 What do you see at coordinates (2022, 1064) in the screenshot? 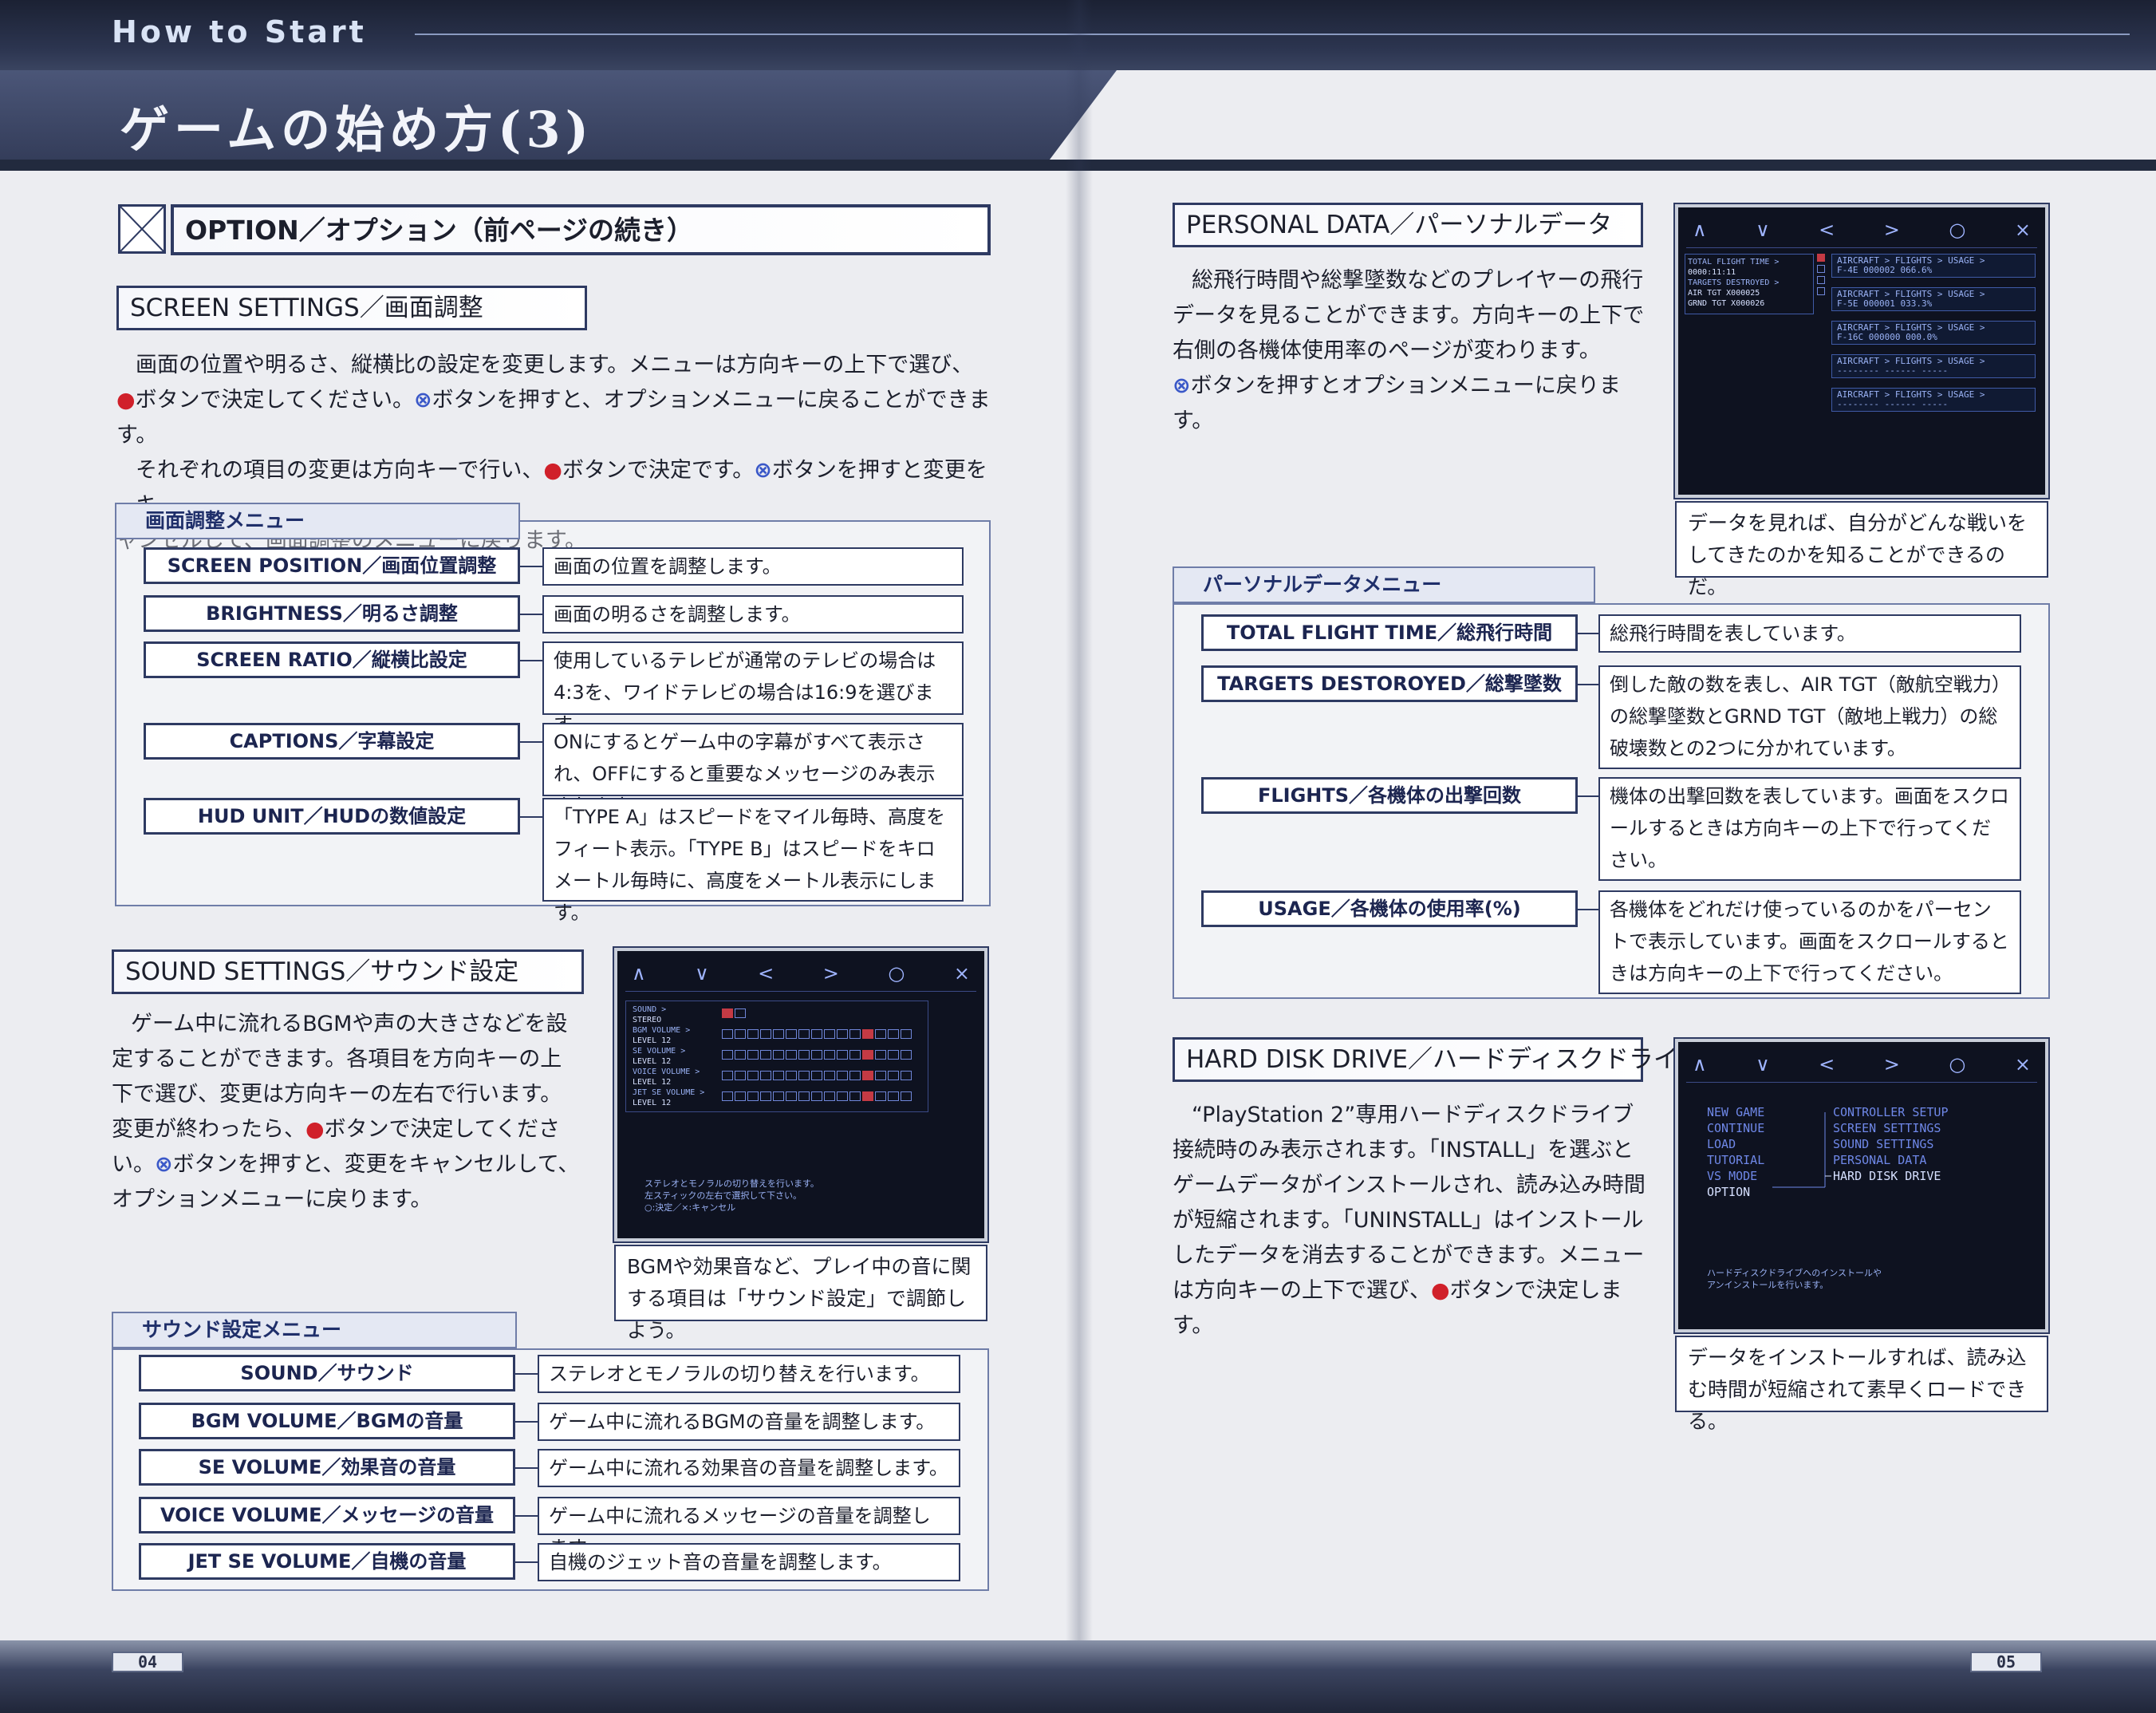
I see `close-icon: ×` at bounding box center [2022, 1064].